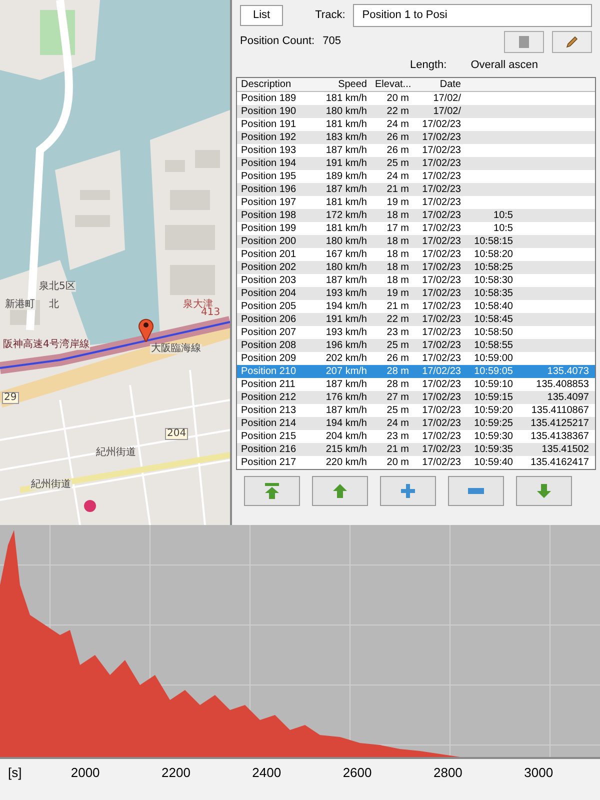 Image resolution: width=600 pixels, height=800 pixels. Describe the element at coordinates (10, 398) in the screenshot. I see `map-label: 29` at that location.